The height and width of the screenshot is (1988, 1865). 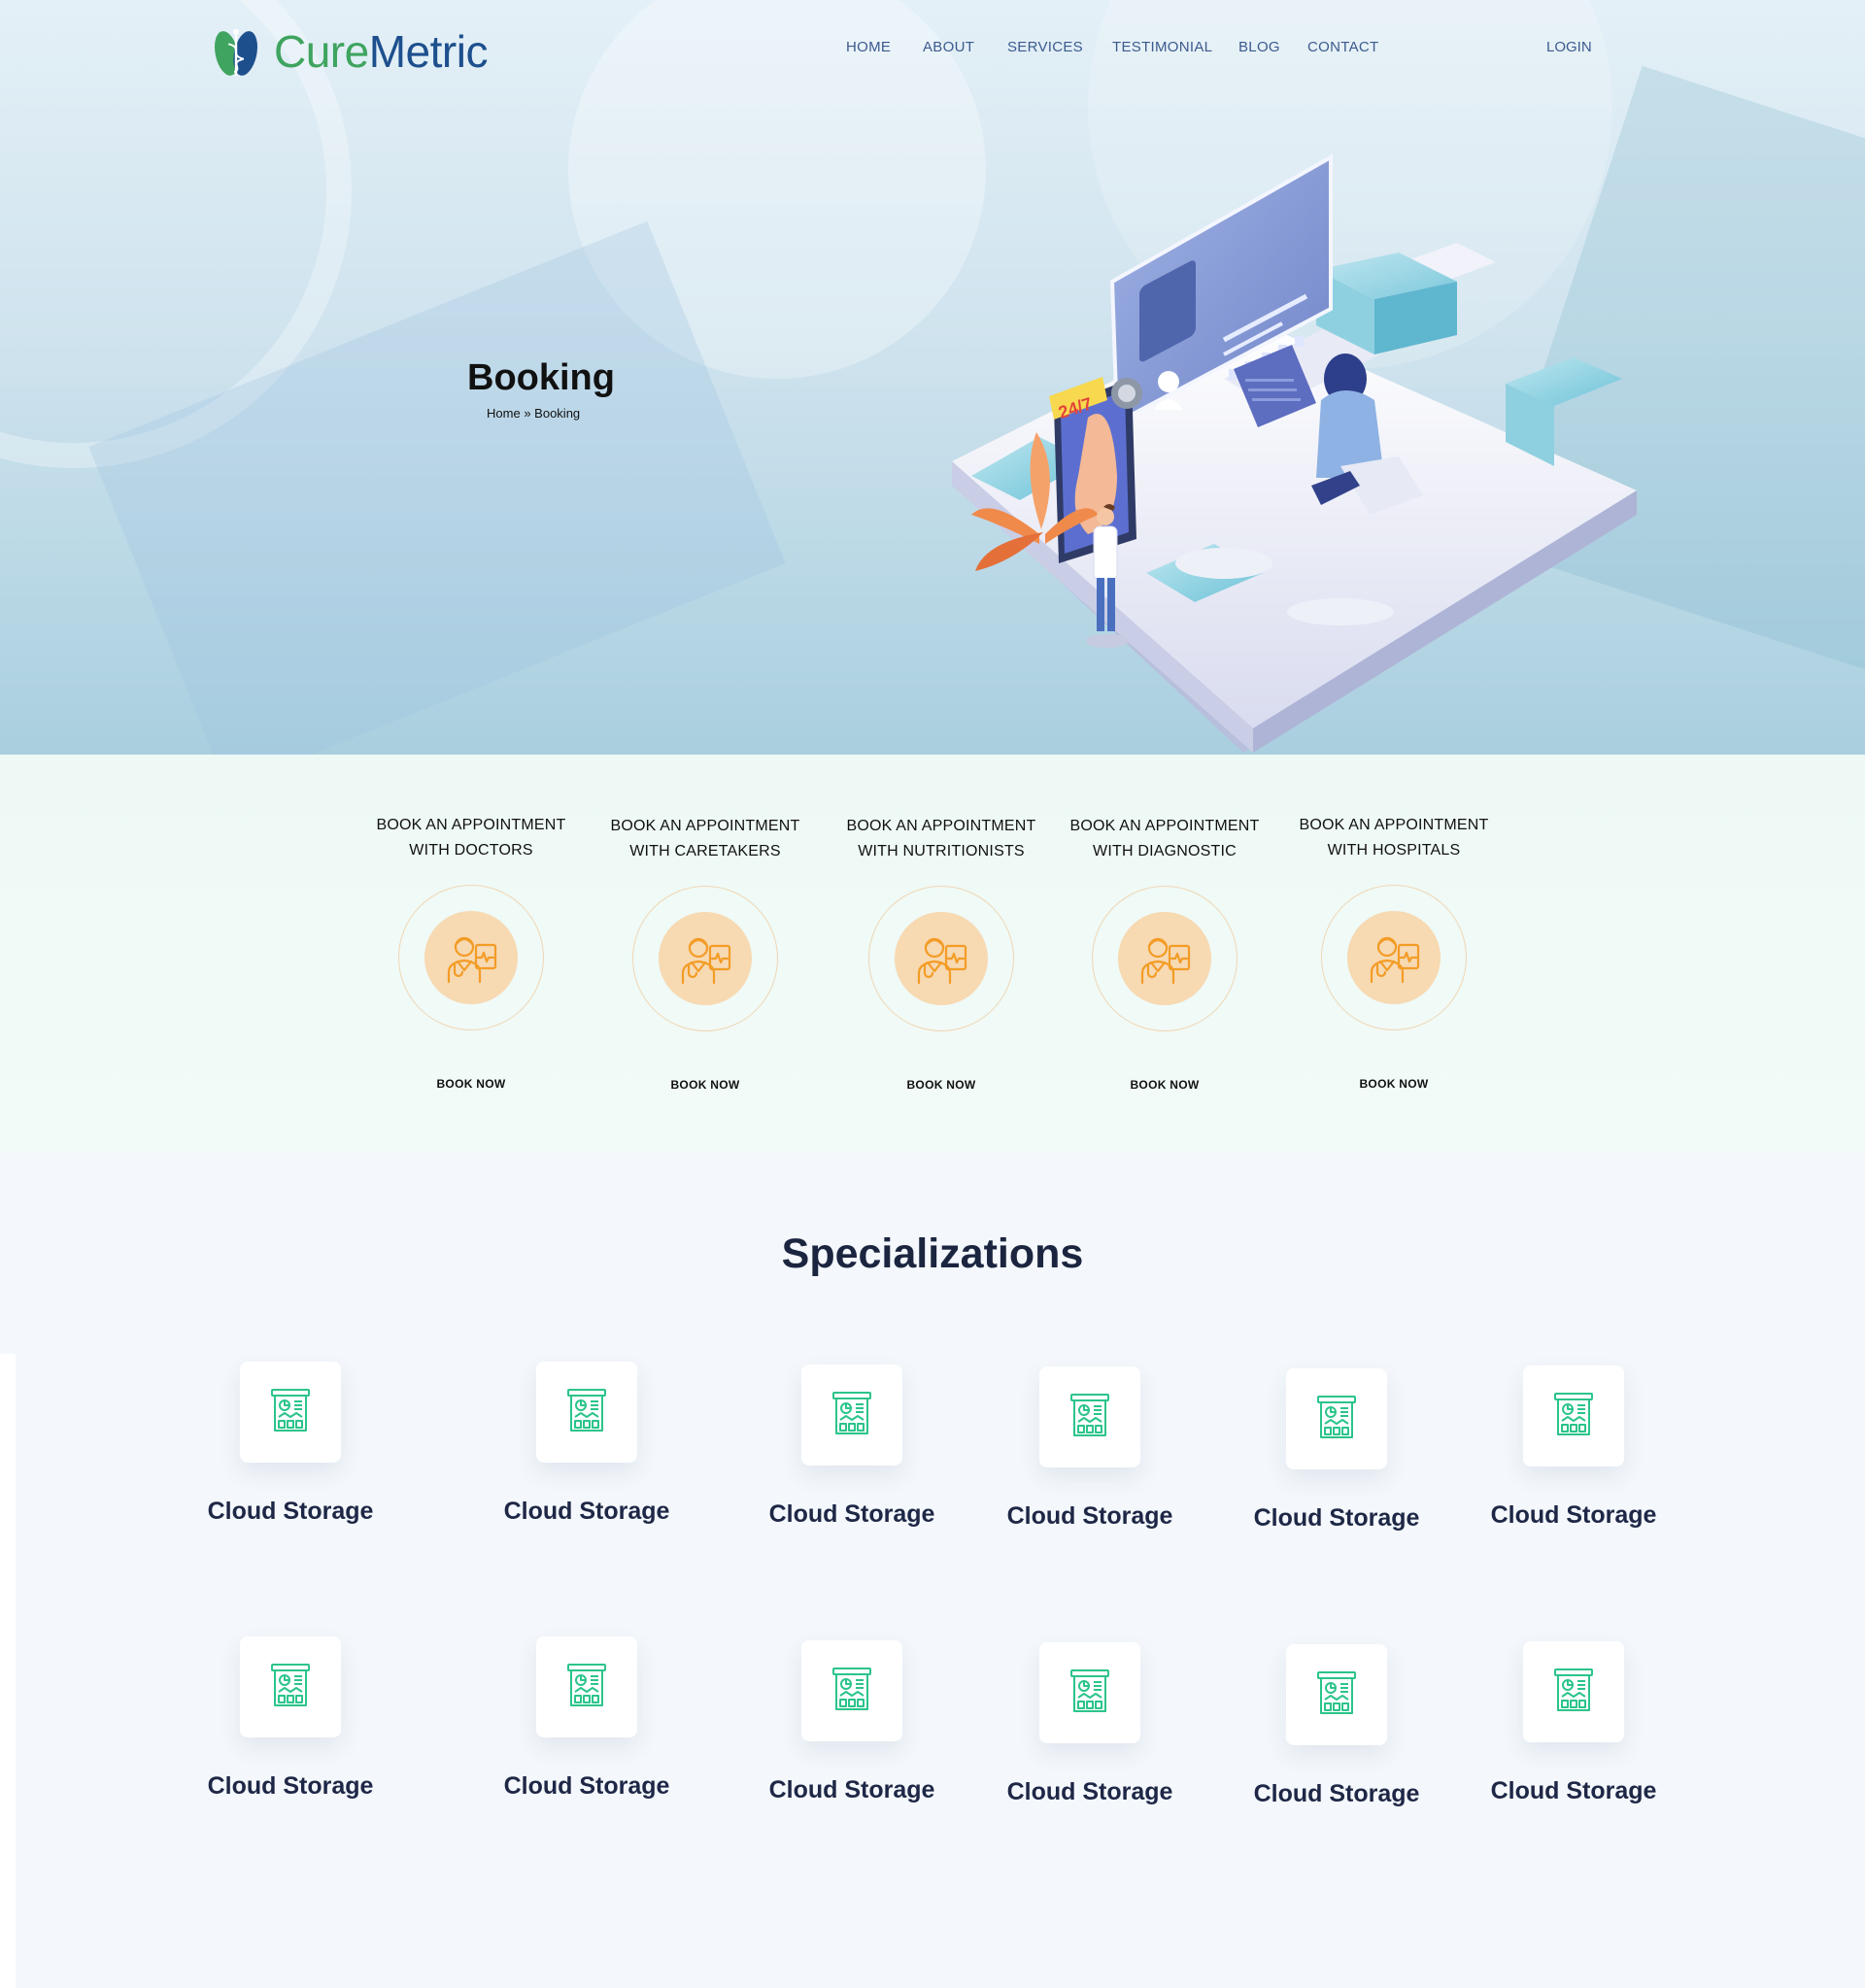 I want to click on breadcrumb: Home » Booking, so click(x=533, y=413).